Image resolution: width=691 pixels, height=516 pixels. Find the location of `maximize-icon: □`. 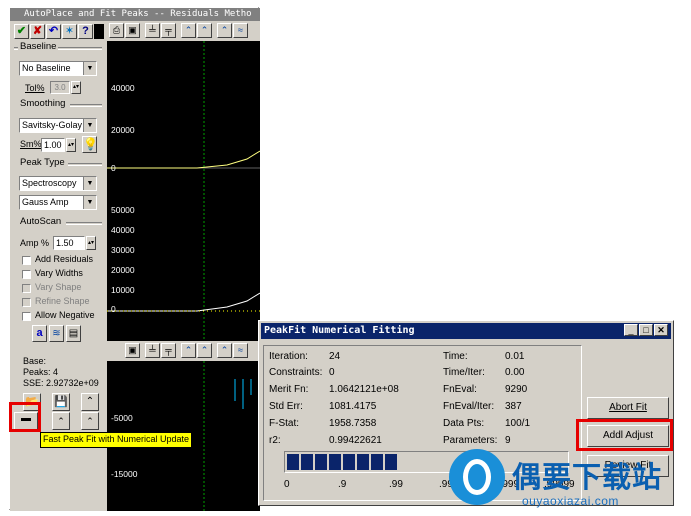

maximize-icon: □ is located at coordinates (646, 330).